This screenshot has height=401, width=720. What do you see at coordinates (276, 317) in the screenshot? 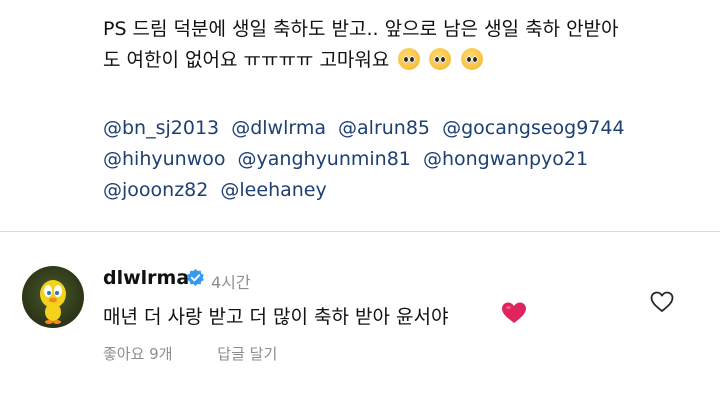
I see `comment-text: 매년 더 사랑 받고 더 많이 축하 받아 윤서야` at bounding box center [276, 317].